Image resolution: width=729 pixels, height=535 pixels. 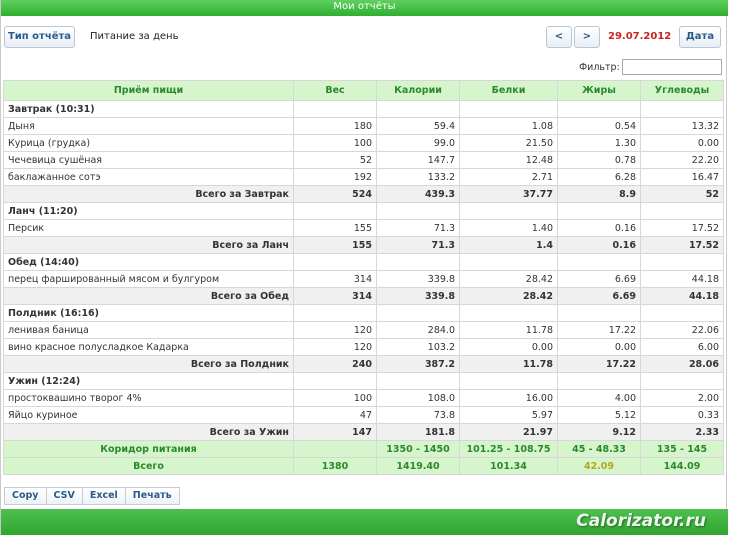 What do you see at coordinates (152, 496) in the screenshot?
I see `export-button: Печать` at bounding box center [152, 496].